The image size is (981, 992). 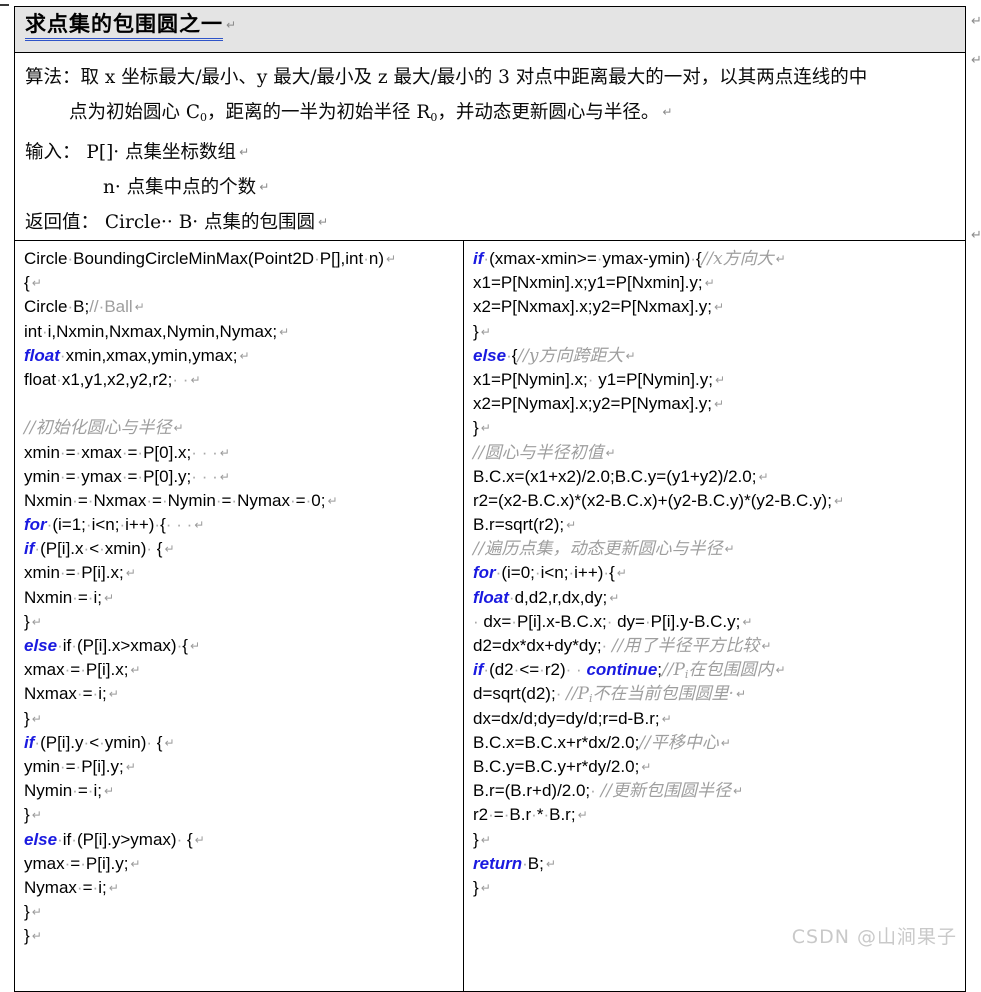 What do you see at coordinates (71, 887) in the screenshot?
I see `code-line: Nymax·=·i; ↵` at bounding box center [71, 887].